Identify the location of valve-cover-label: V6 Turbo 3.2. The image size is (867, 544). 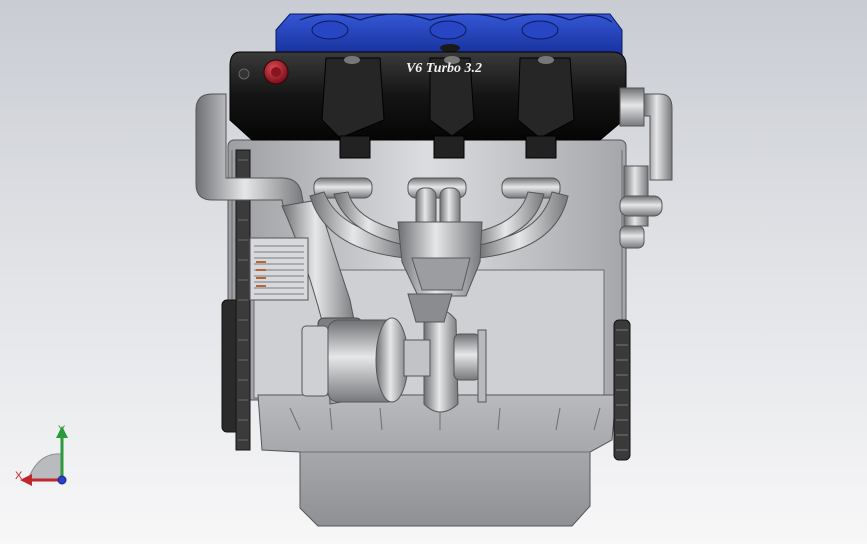
(444, 68).